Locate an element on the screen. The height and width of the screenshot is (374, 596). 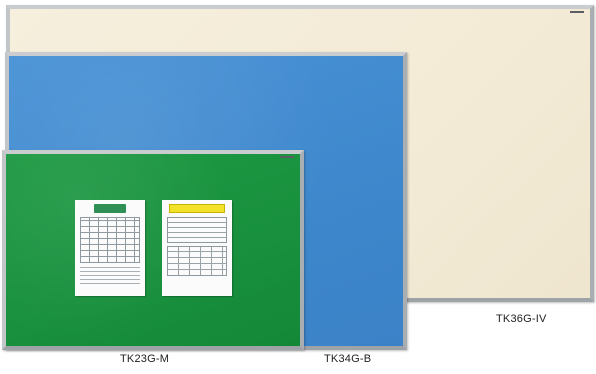
model-label-green: TK23G-M is located at coordinates (145, 359).